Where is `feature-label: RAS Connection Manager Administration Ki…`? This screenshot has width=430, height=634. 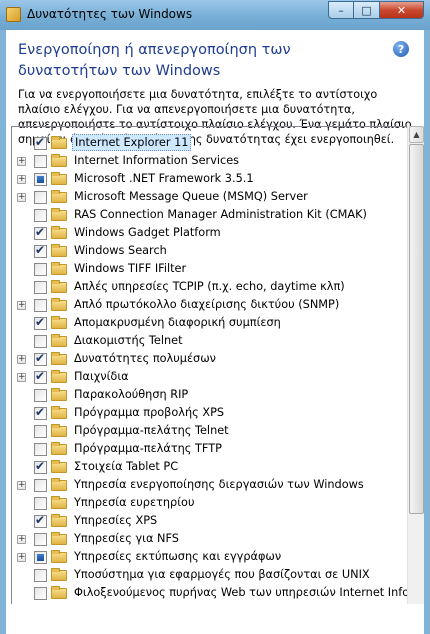
feature-label: RAS Connection Manager Administration Ki… is located at coordinates (220, 214).